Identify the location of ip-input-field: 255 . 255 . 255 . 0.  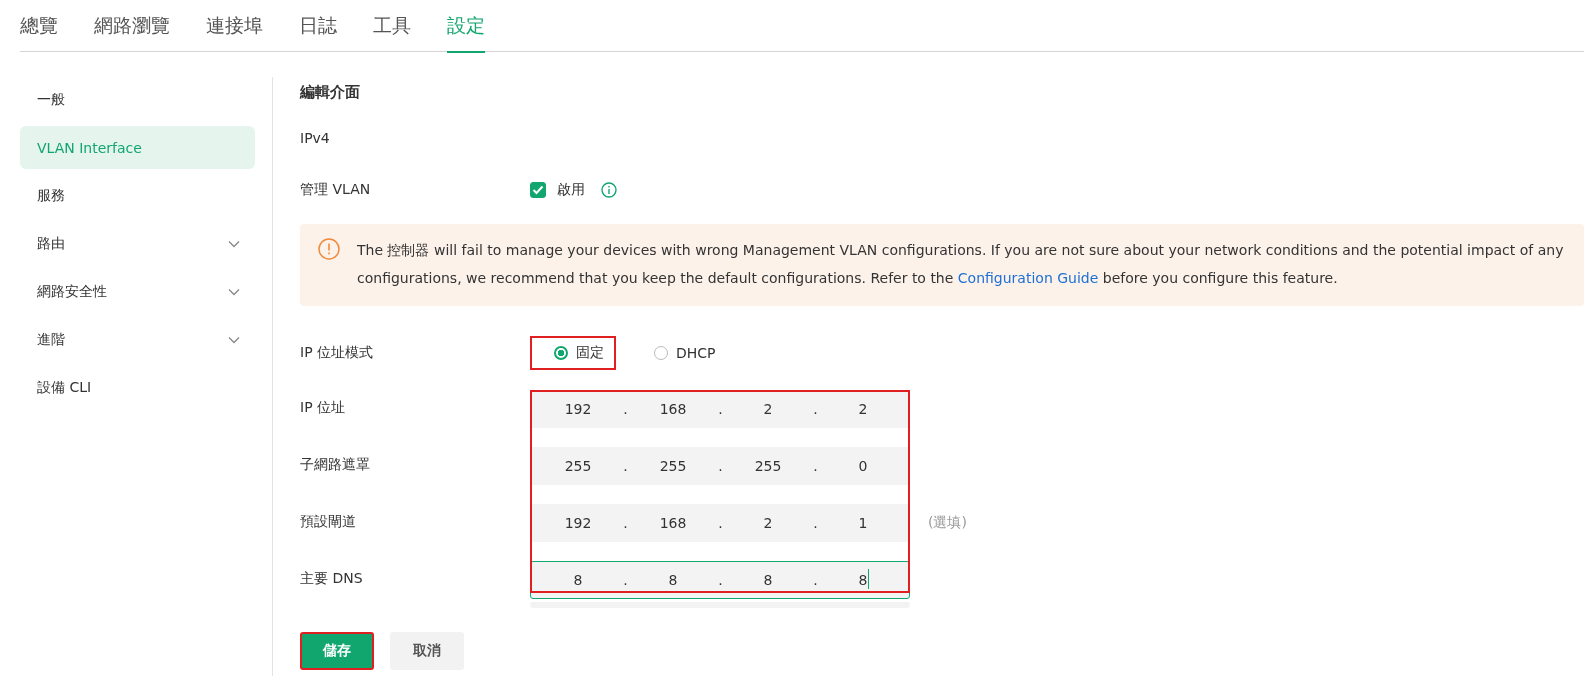
(720, 466).